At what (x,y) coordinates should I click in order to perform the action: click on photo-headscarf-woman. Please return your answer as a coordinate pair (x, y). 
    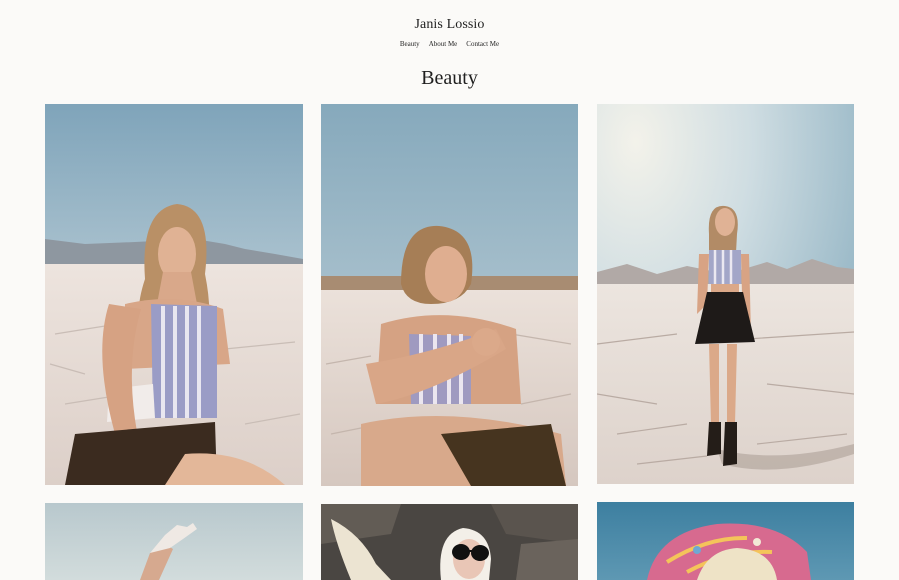
    Looking at the image, I should click on (725, 541).